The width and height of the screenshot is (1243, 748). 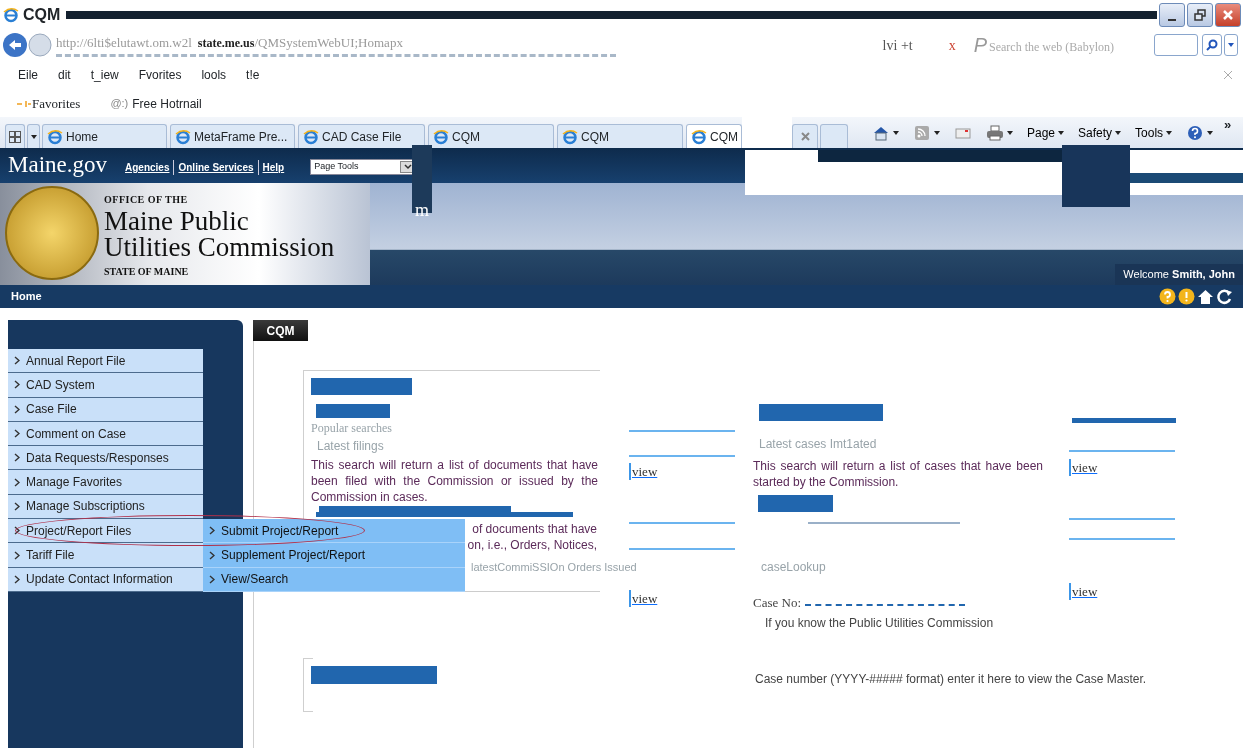 What do you see at coordinates (146, 200) in the screenshot?
I see `office-label: OFFICE OF THE` at bounding box center [146, 200].